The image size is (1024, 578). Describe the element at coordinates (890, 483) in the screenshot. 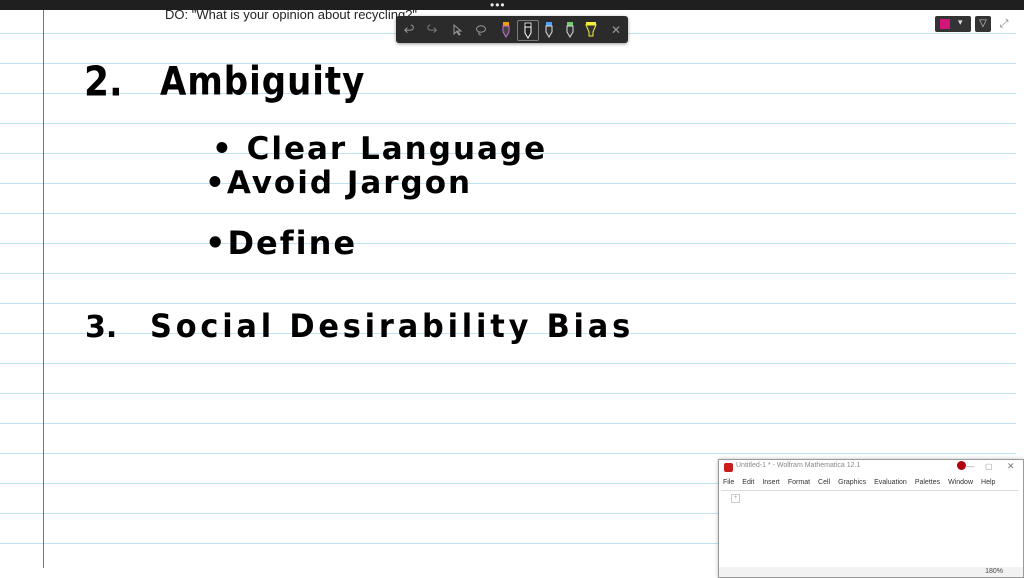

I see `menu-evaluation: Evaluation` at that location.